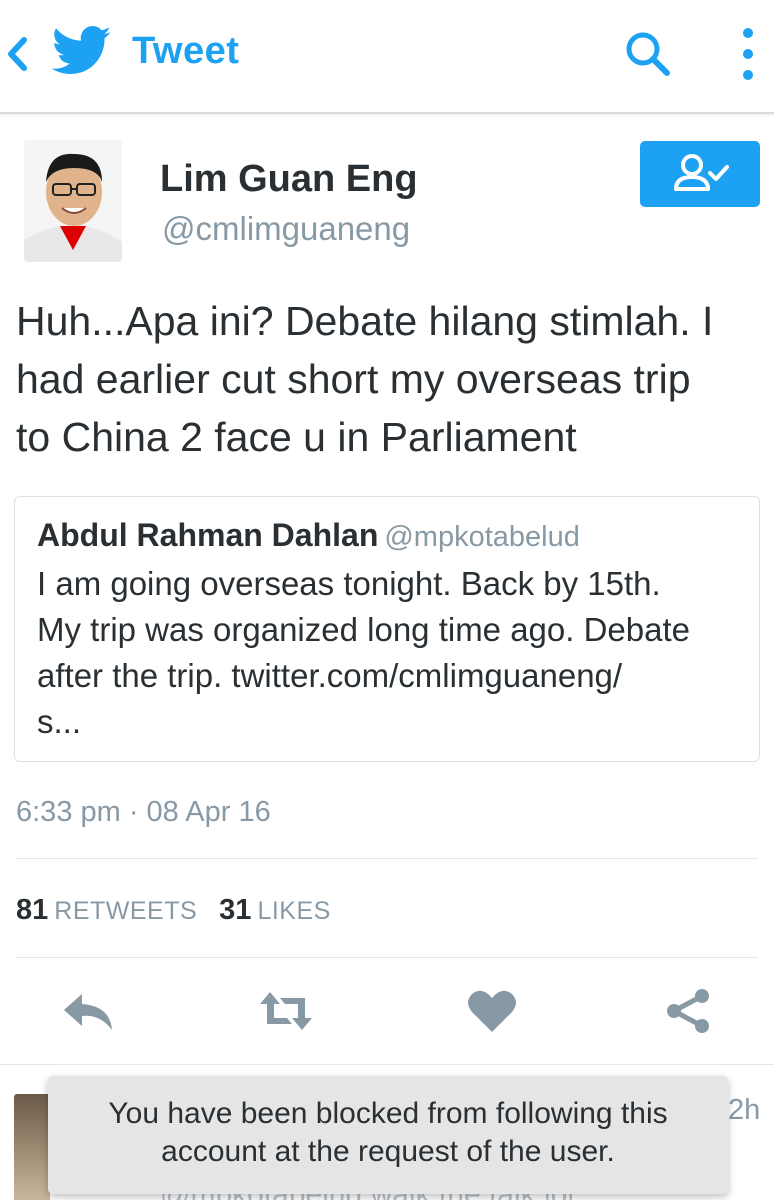 The height and width of the screenshot is (1200, 774). I want to click on author-avatar, so click(73, 201).